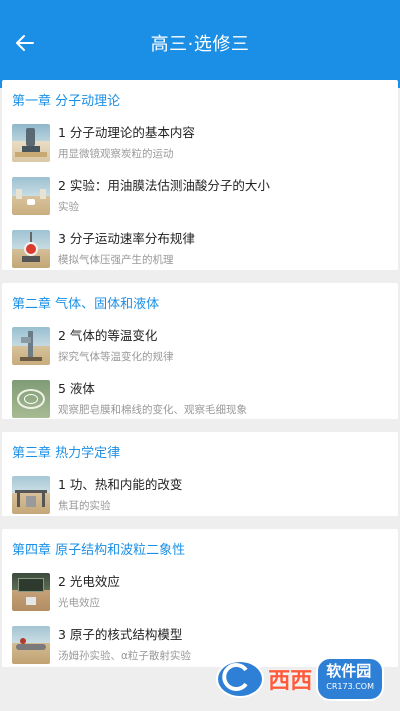 The width and height of the screenshot is (400, 711). What do you see at coordinates (31, 143) in the screenshot?
I see `microscope-thumbnail` at bounding box center [31, 143].